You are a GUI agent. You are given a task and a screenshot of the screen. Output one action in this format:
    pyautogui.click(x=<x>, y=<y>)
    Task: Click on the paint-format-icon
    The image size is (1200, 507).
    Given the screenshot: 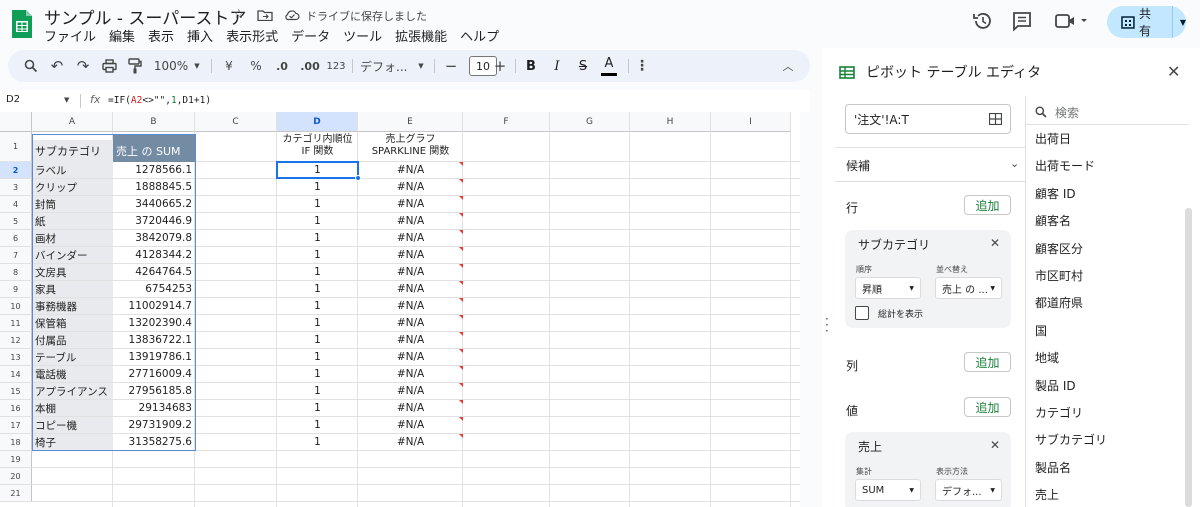 What is the action you would take?
    pyautogui.click(x=135, y=66)
    